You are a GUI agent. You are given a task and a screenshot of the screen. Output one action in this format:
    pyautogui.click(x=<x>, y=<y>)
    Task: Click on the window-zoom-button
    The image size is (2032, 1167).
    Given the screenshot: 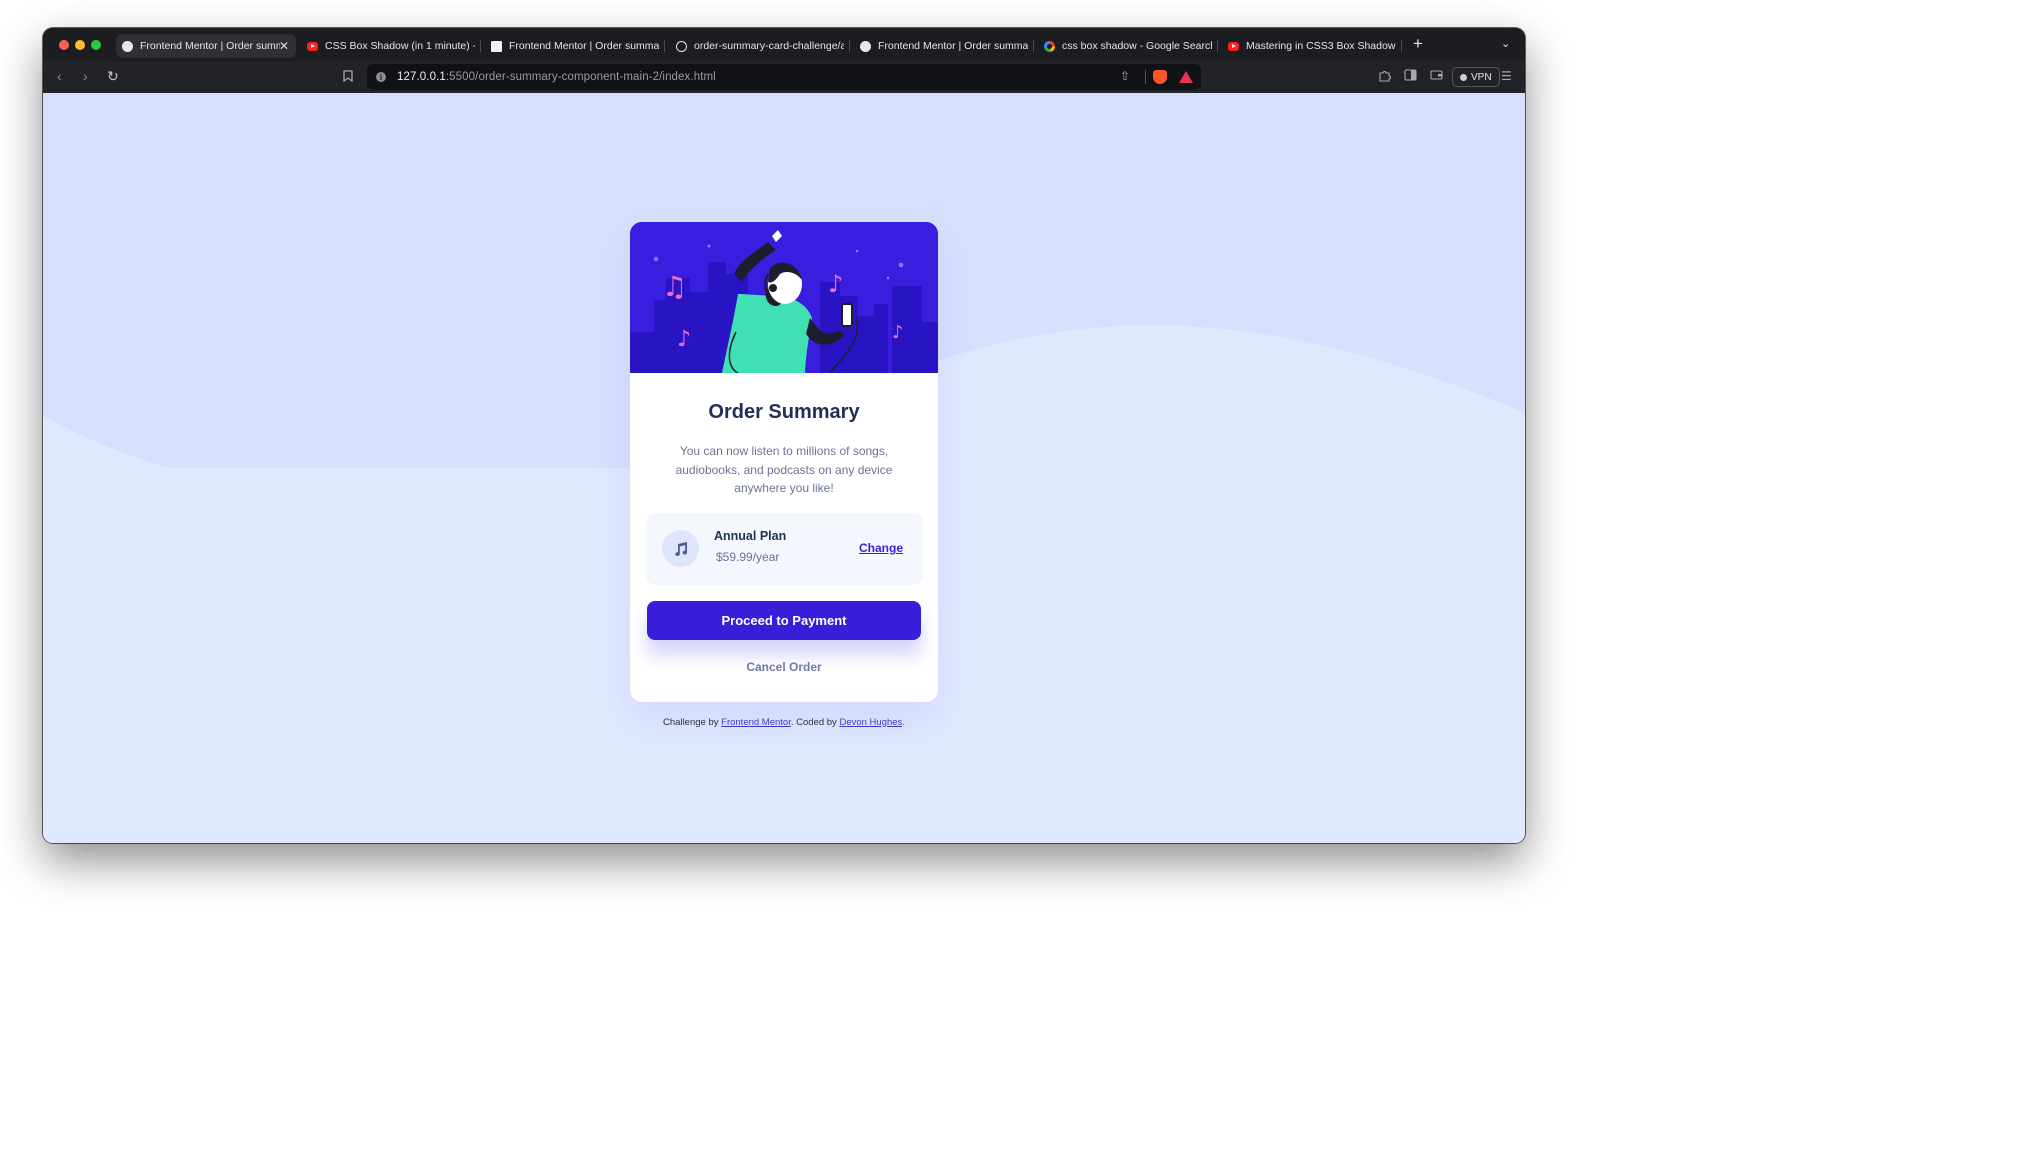 What is the action you would take?
    pyautogui.click(x=96, y=45)
    